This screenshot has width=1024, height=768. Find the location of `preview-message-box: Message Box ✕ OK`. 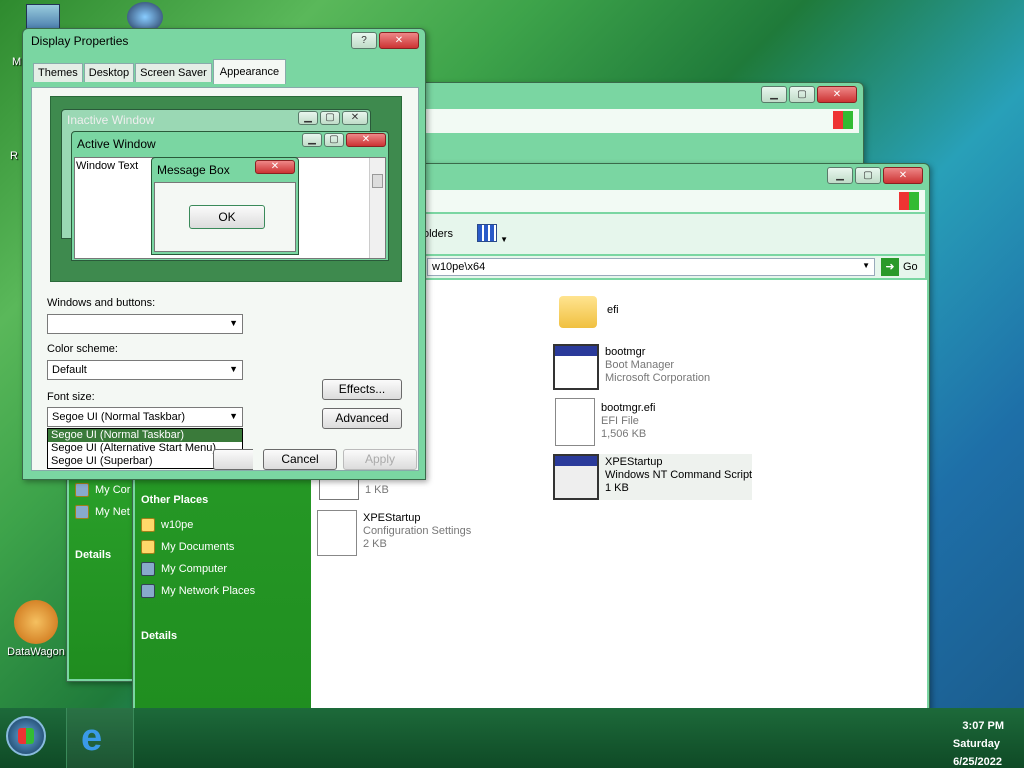

preview-message-box: Message Box ✕ OK is located at coordinates (225, 206).